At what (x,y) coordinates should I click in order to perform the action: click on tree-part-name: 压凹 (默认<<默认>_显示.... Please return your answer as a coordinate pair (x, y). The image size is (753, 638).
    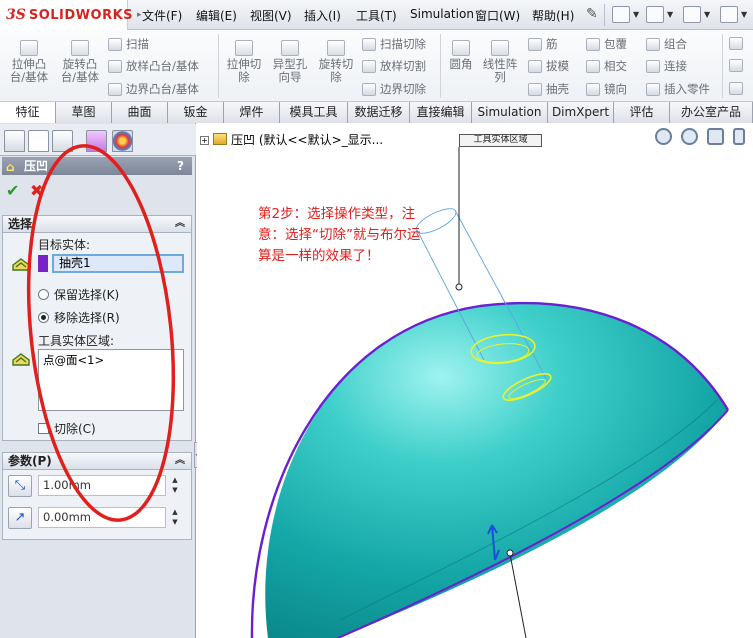
    Looking at the image, I should click on (307, 140).